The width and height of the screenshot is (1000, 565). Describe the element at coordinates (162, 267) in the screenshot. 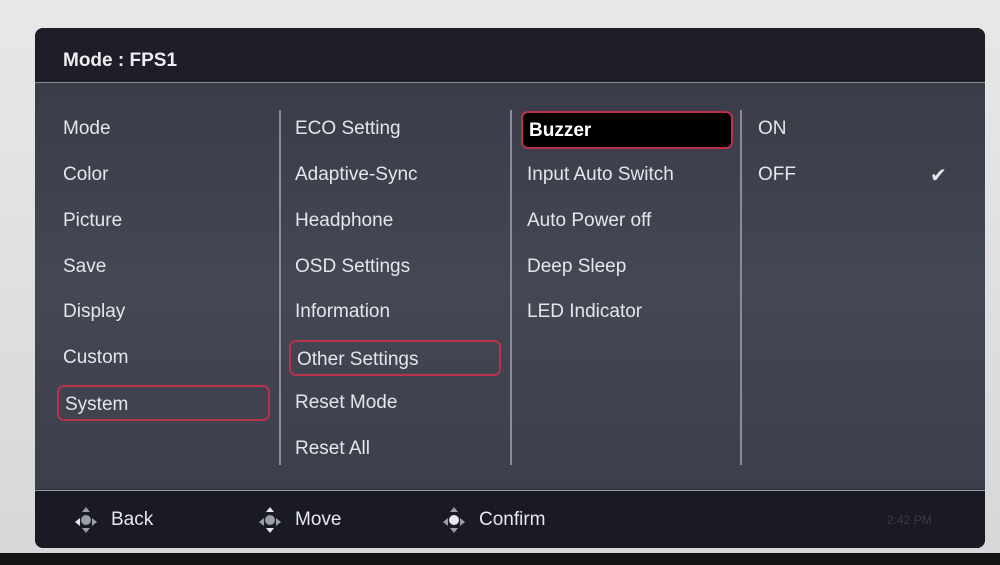

I see `menu-item-save: Save` at that location.